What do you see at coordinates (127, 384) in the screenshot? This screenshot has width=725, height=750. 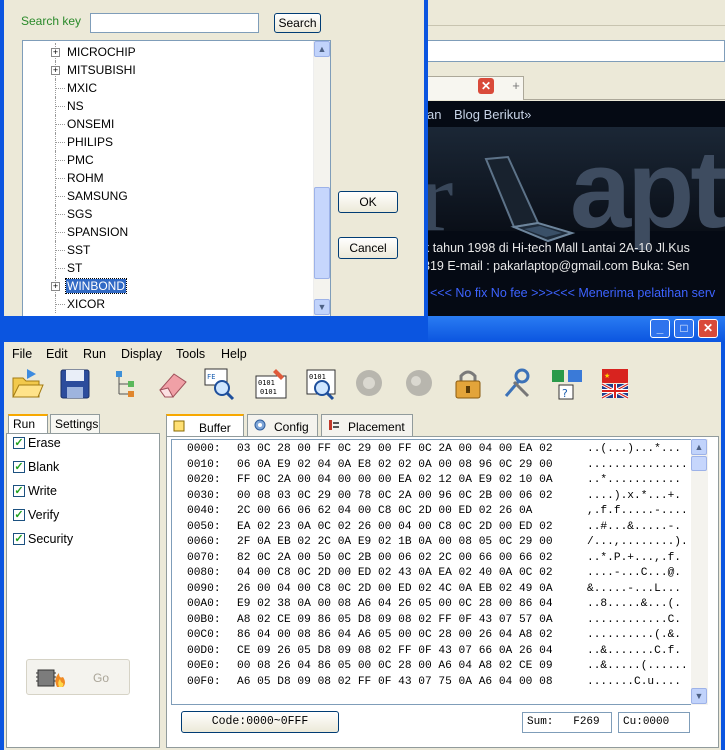 I see `tree-icon` at bounding box center [127, 384].